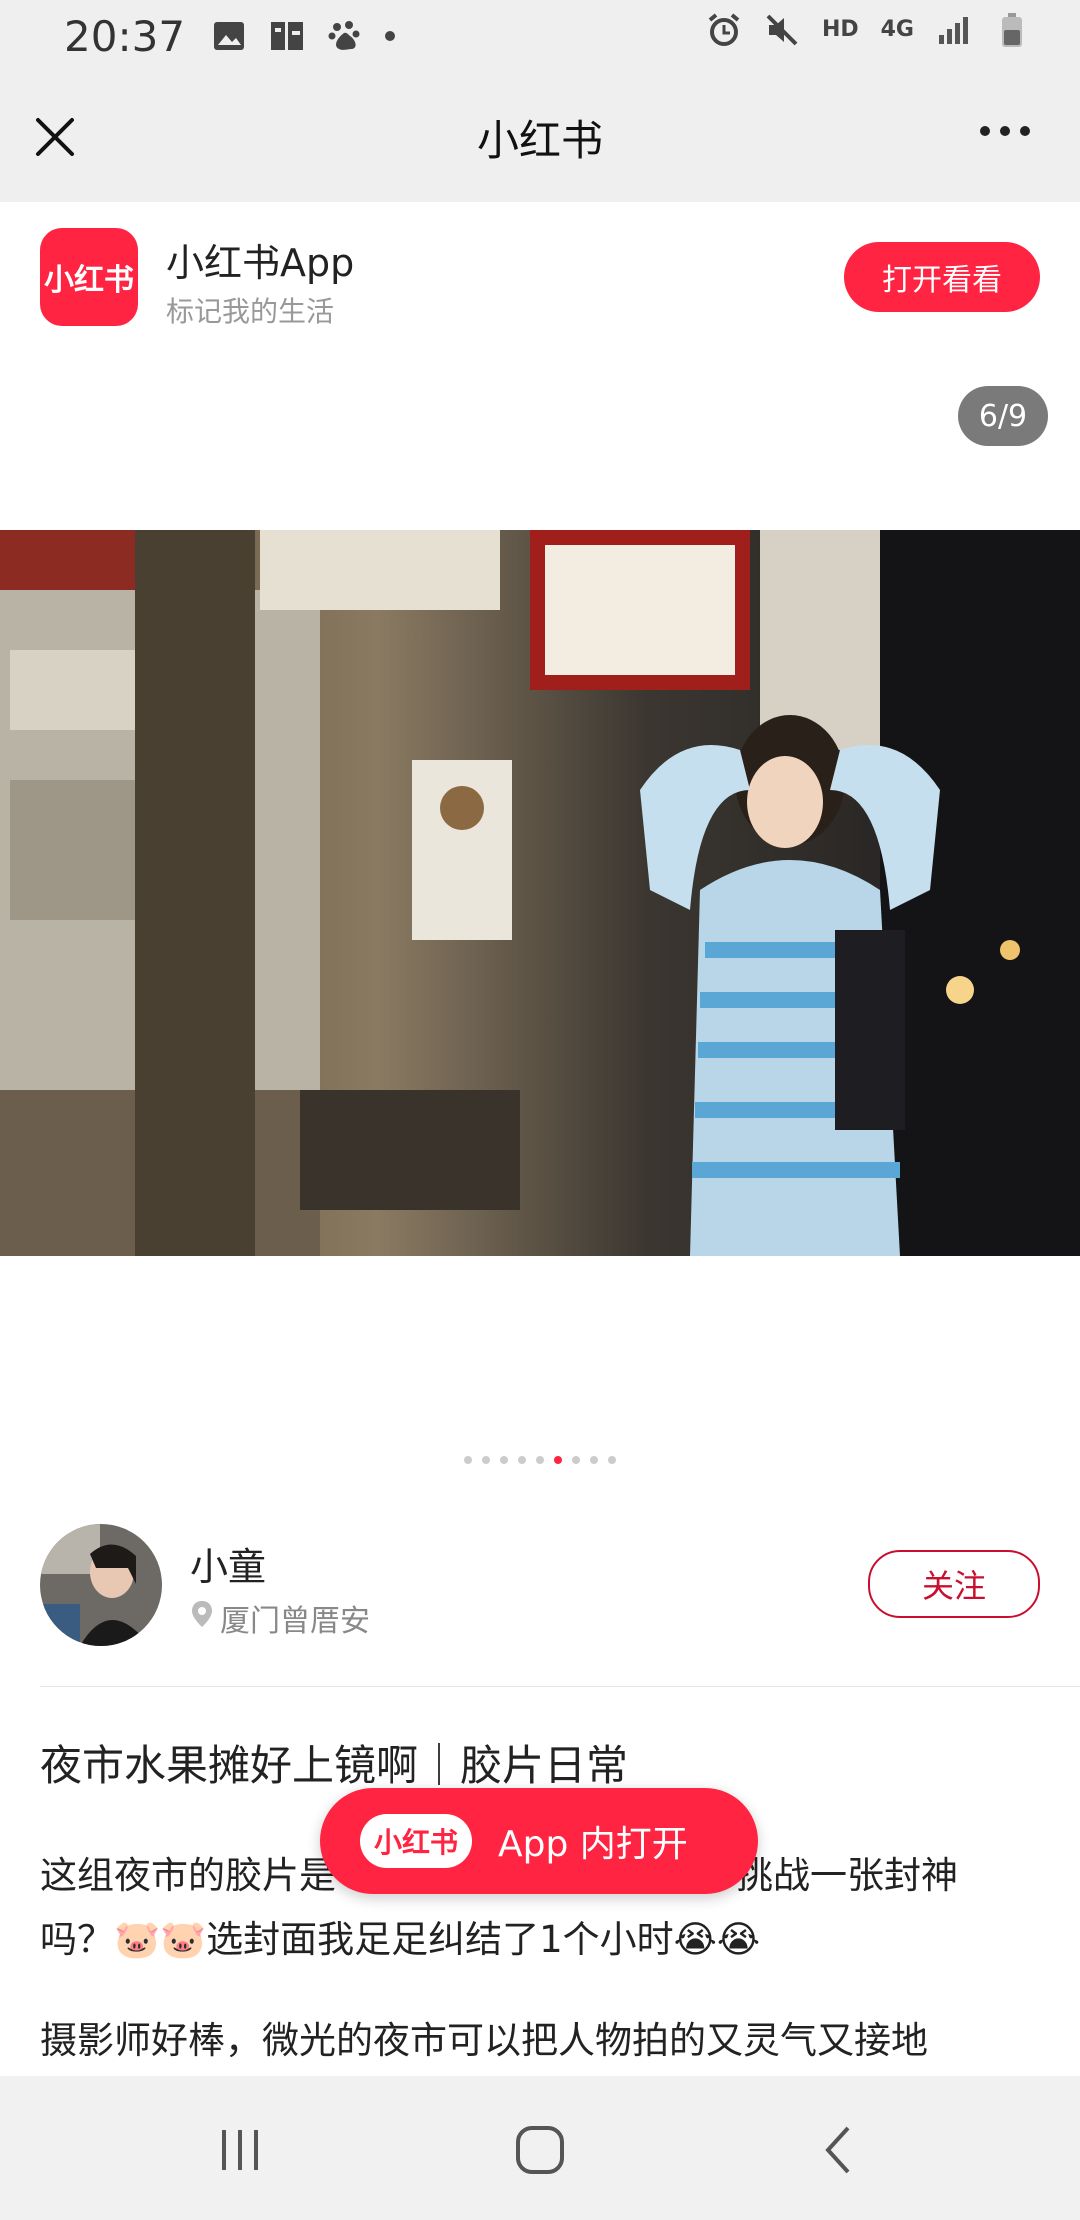 The image size is (1080, 2220). I want to click on status-bar: 20:37 HD 4G, so click(540, 36).